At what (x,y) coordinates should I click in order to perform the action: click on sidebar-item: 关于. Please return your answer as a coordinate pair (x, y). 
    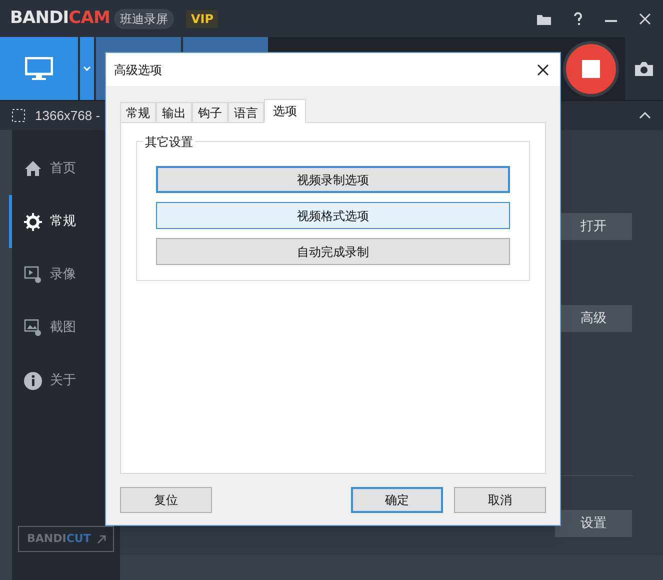
    Looking at the image, I should click on (66, 380).